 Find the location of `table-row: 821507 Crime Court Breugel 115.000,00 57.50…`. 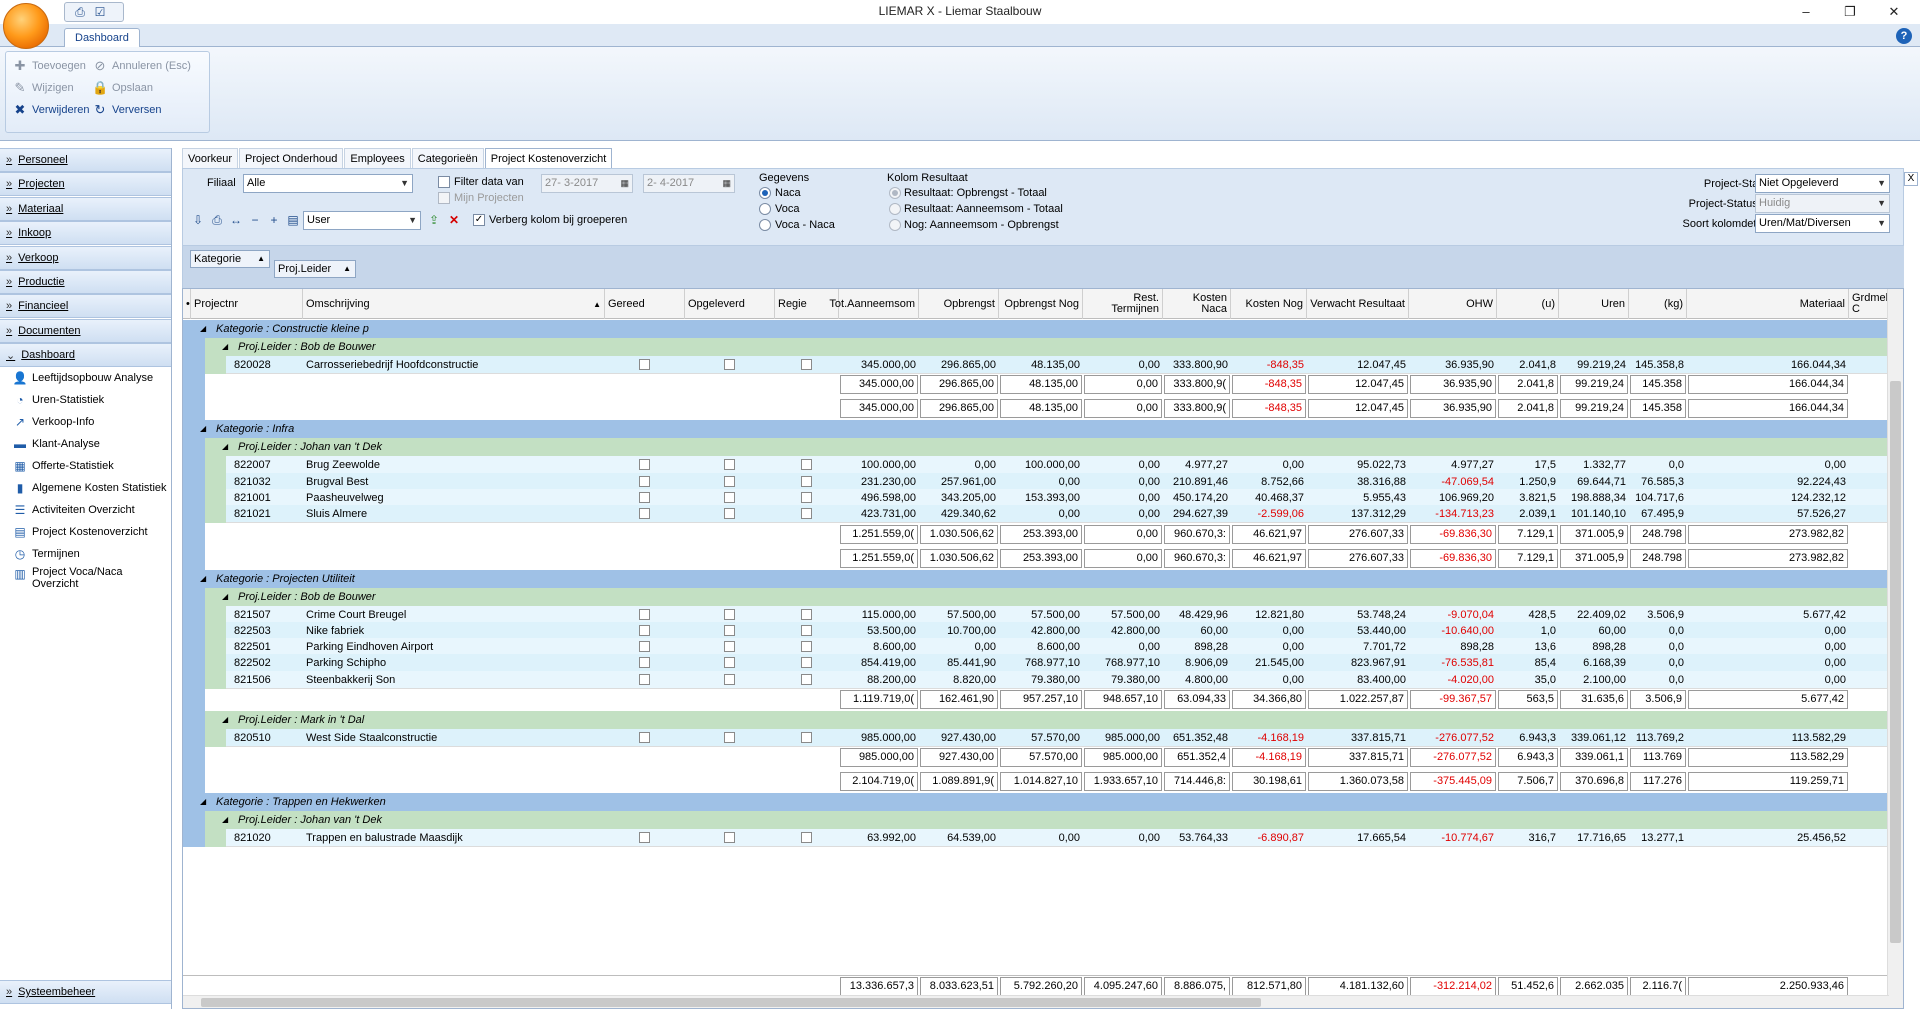

table-row: 821507 Crime Court Breugel 115.000,00 57.50… is located at coordinates (1043, 614).